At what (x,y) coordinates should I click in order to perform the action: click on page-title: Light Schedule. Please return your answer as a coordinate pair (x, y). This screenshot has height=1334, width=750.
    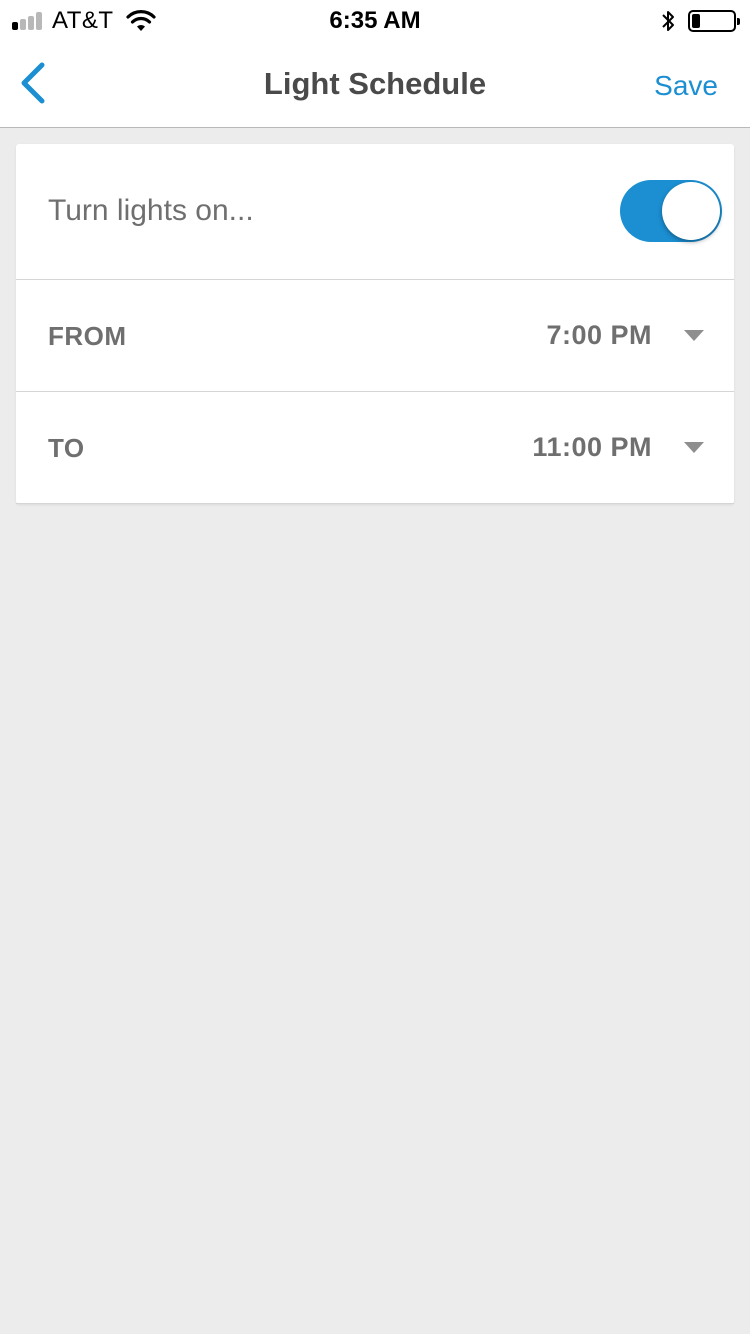
    Looking at the image, I should click on (375, 83).